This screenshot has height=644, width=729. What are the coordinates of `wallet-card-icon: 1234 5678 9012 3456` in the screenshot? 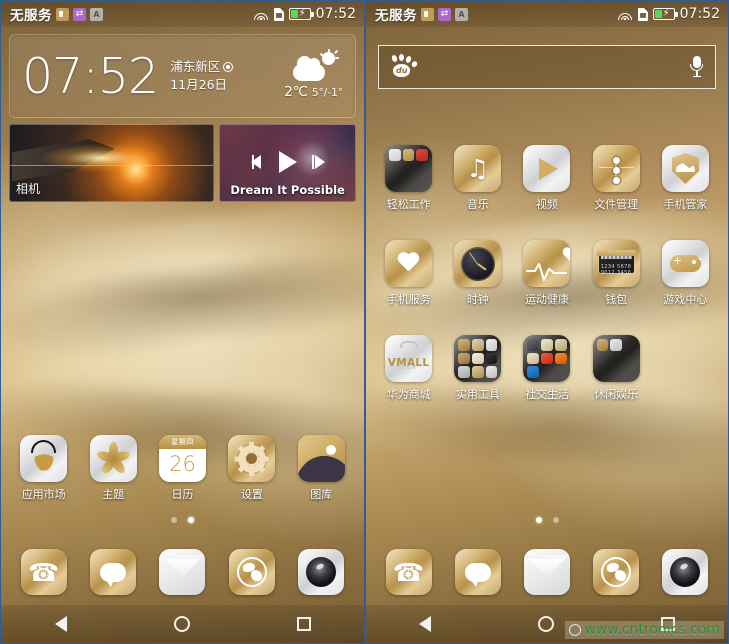 It's located at (616, 263).